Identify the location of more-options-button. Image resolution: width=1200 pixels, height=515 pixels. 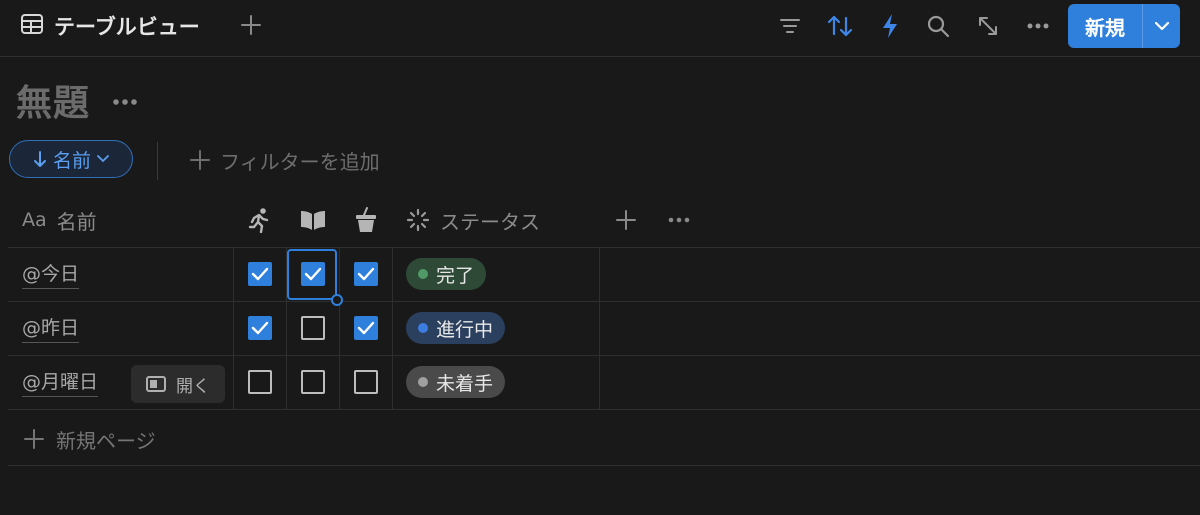
(1038, 26).